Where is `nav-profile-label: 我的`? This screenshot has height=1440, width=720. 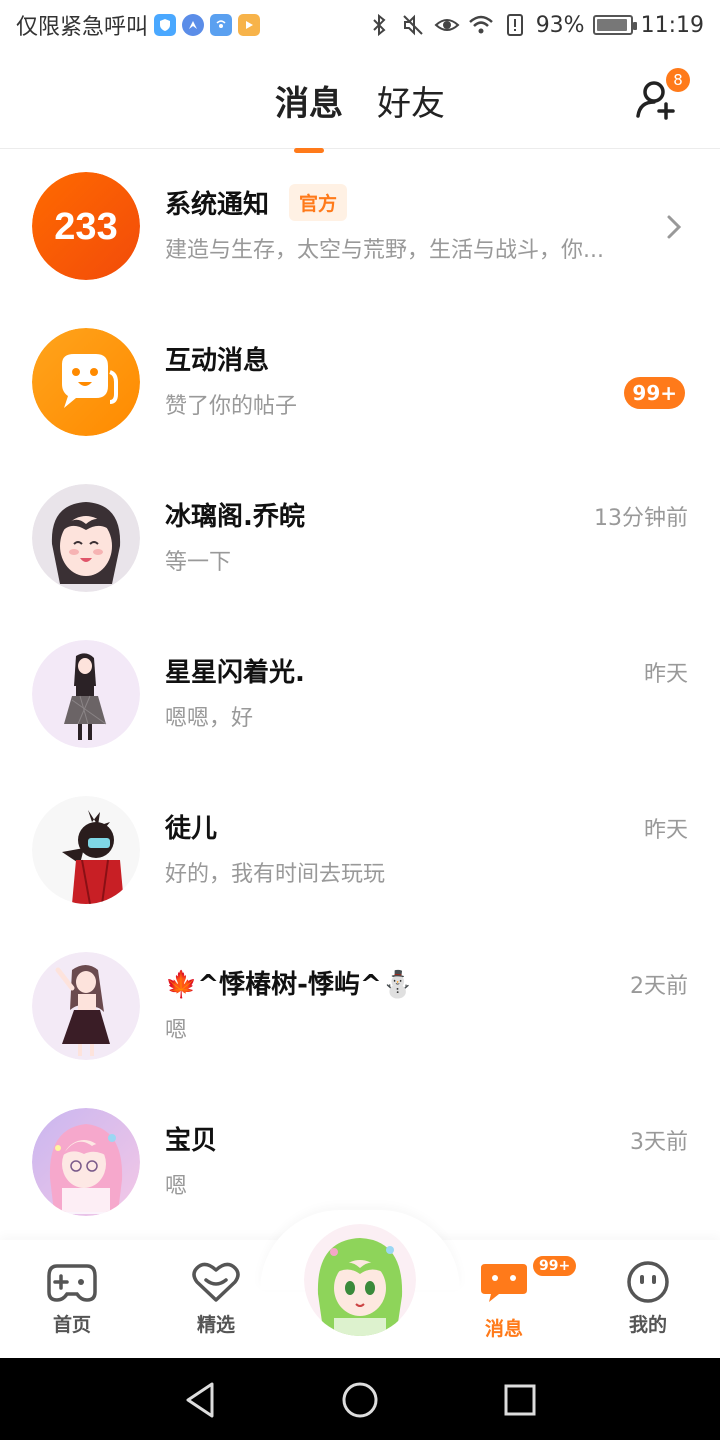 nav-profile-label: 我的 is located at coordinates (647, 1325).